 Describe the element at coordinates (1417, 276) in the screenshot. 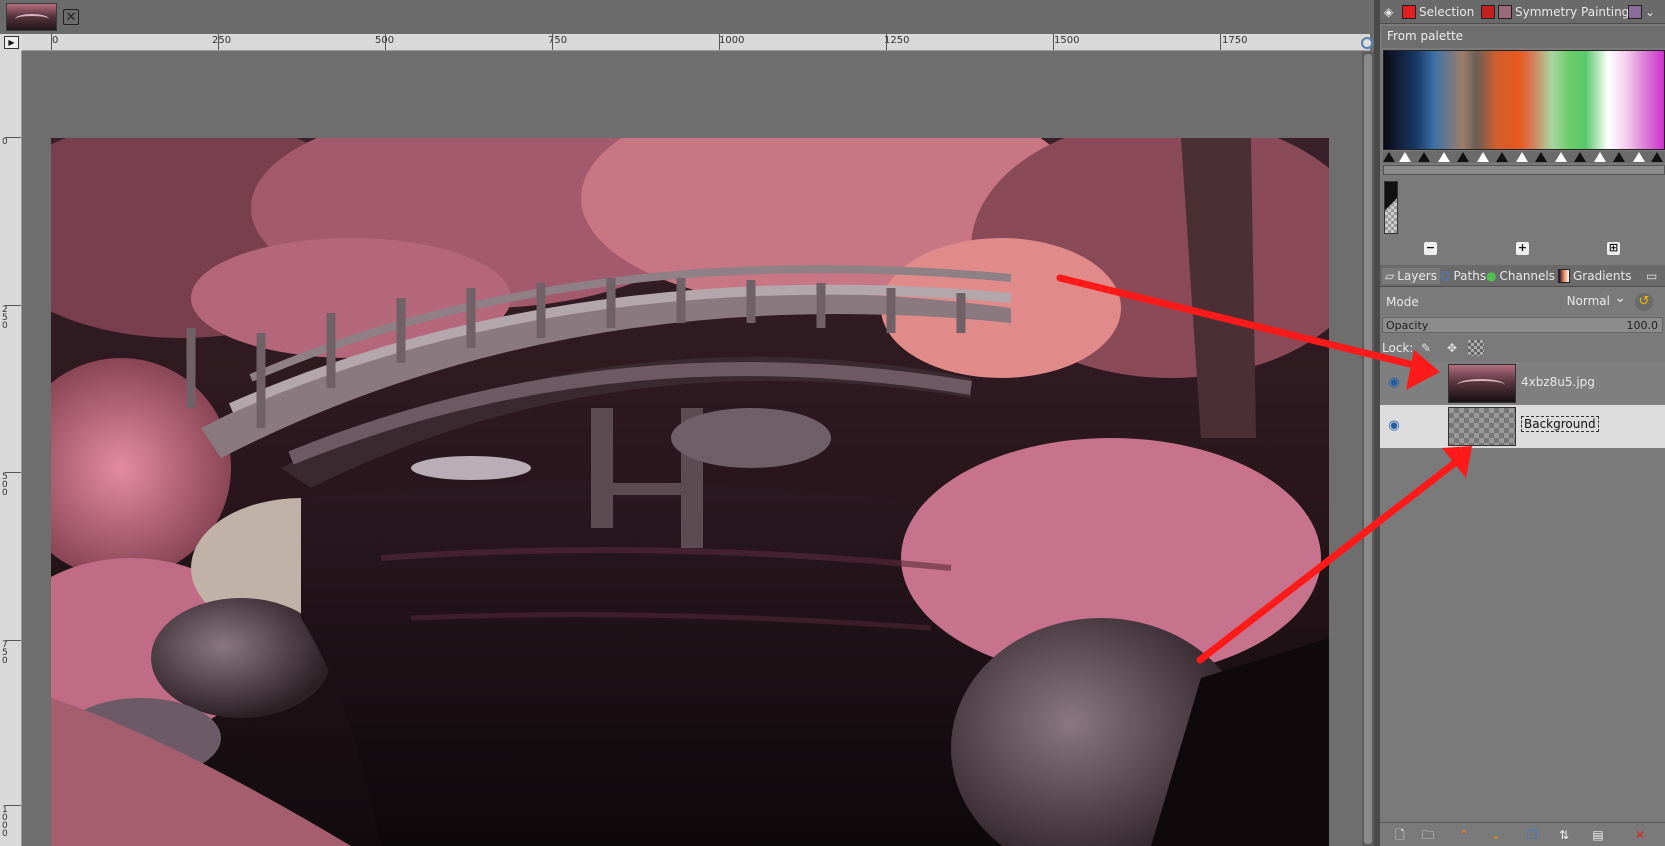

I see `tab-label: Layers` at that location.